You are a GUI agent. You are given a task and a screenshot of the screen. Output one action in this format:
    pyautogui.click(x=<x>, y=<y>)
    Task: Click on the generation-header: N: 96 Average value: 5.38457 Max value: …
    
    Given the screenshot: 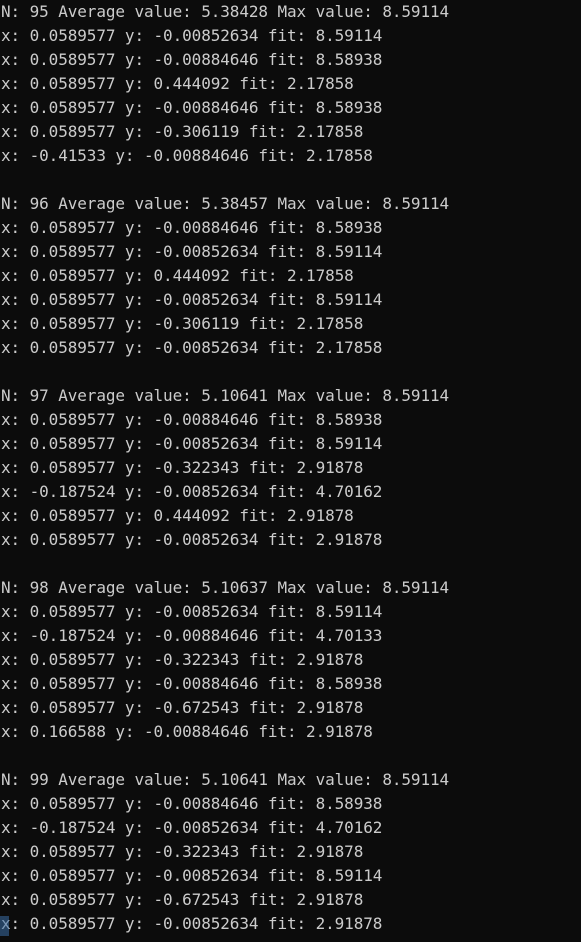 What is the action you would take?
    pyautogui.click(x=225, y=203)
    